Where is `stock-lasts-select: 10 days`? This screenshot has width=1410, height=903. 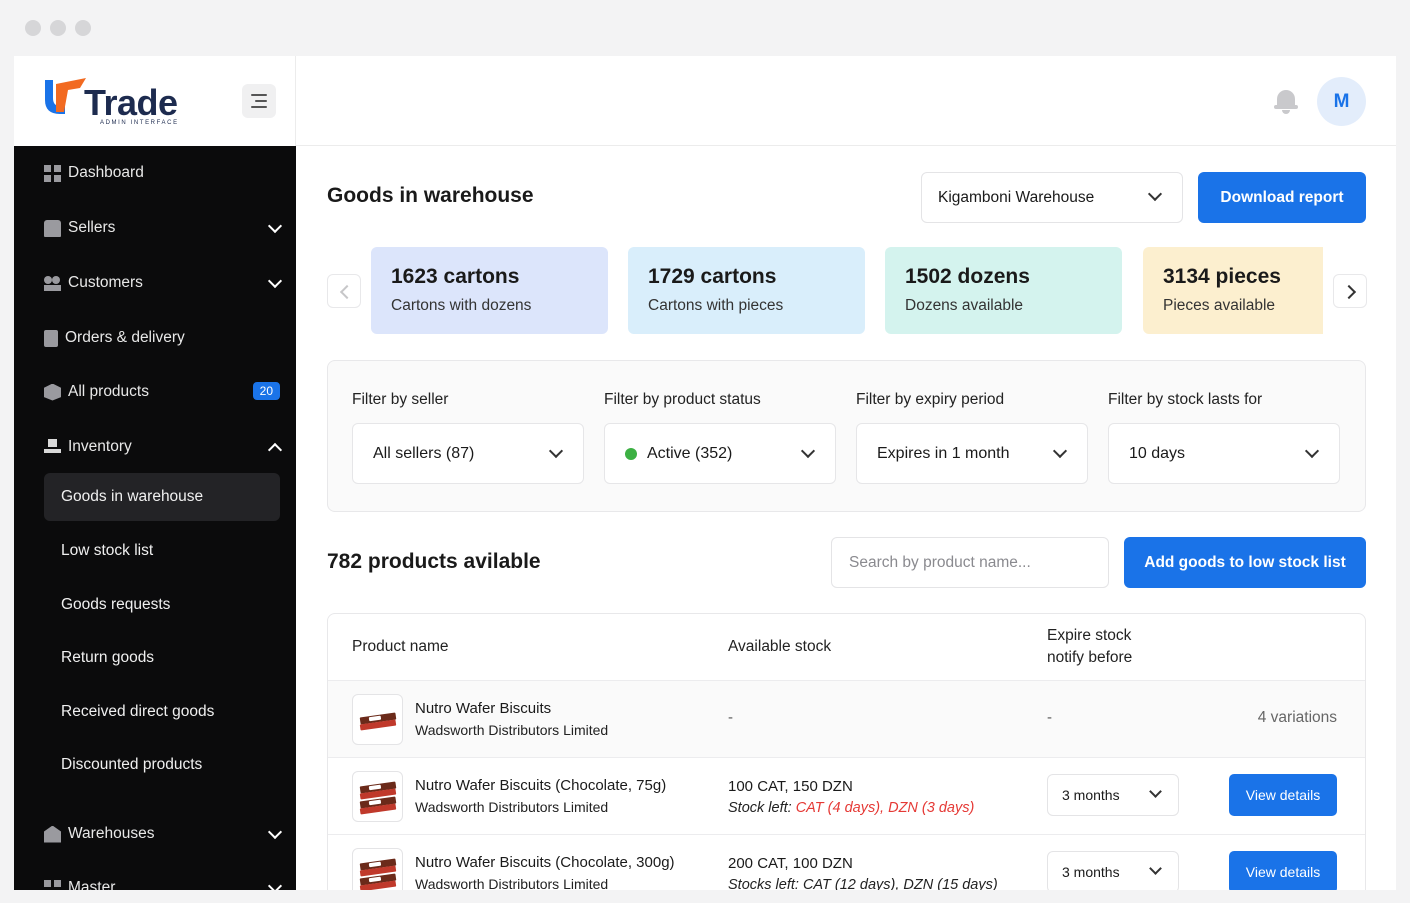
stock-lasts-select: 10 days is located at coordinates (1224, 453).